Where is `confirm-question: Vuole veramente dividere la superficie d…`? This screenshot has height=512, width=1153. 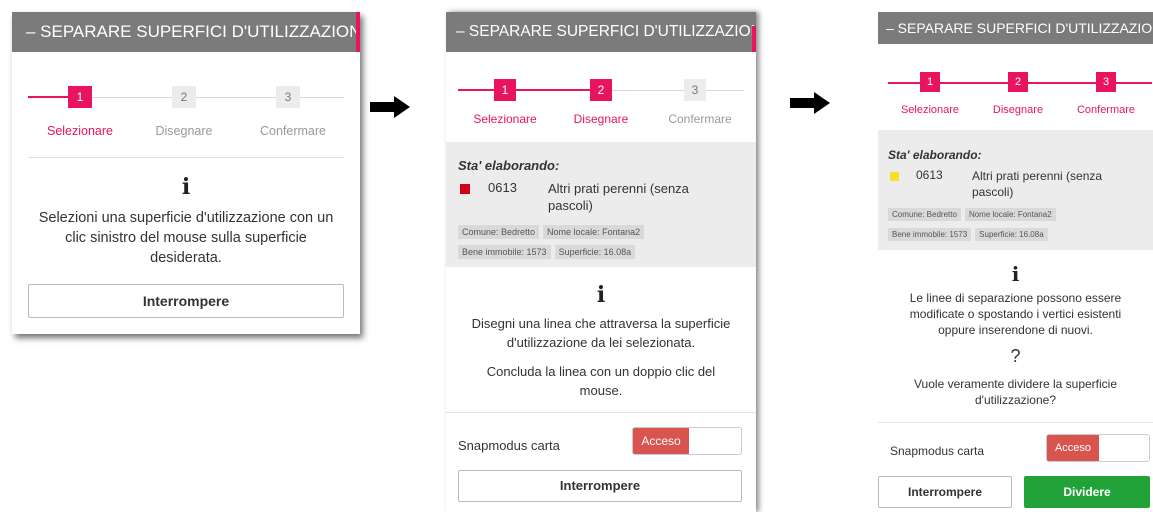 confirm-question: Vuole veramente dividere la superficie d… is located at coordinates (1015, 392).